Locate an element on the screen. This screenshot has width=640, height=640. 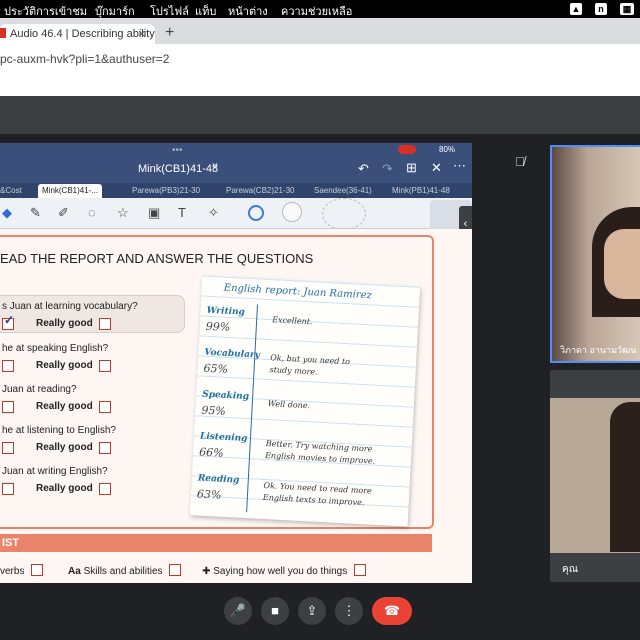
tab-title: Audio 46.4 | Describing ability is located at coordinates (82, 34).